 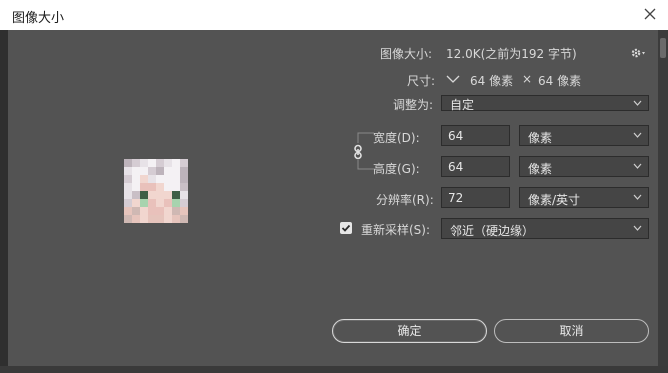 What do you see at coordinates (334, 369) in the screenshot?
I see `bottom-edge` at bounding box center [334, 369].